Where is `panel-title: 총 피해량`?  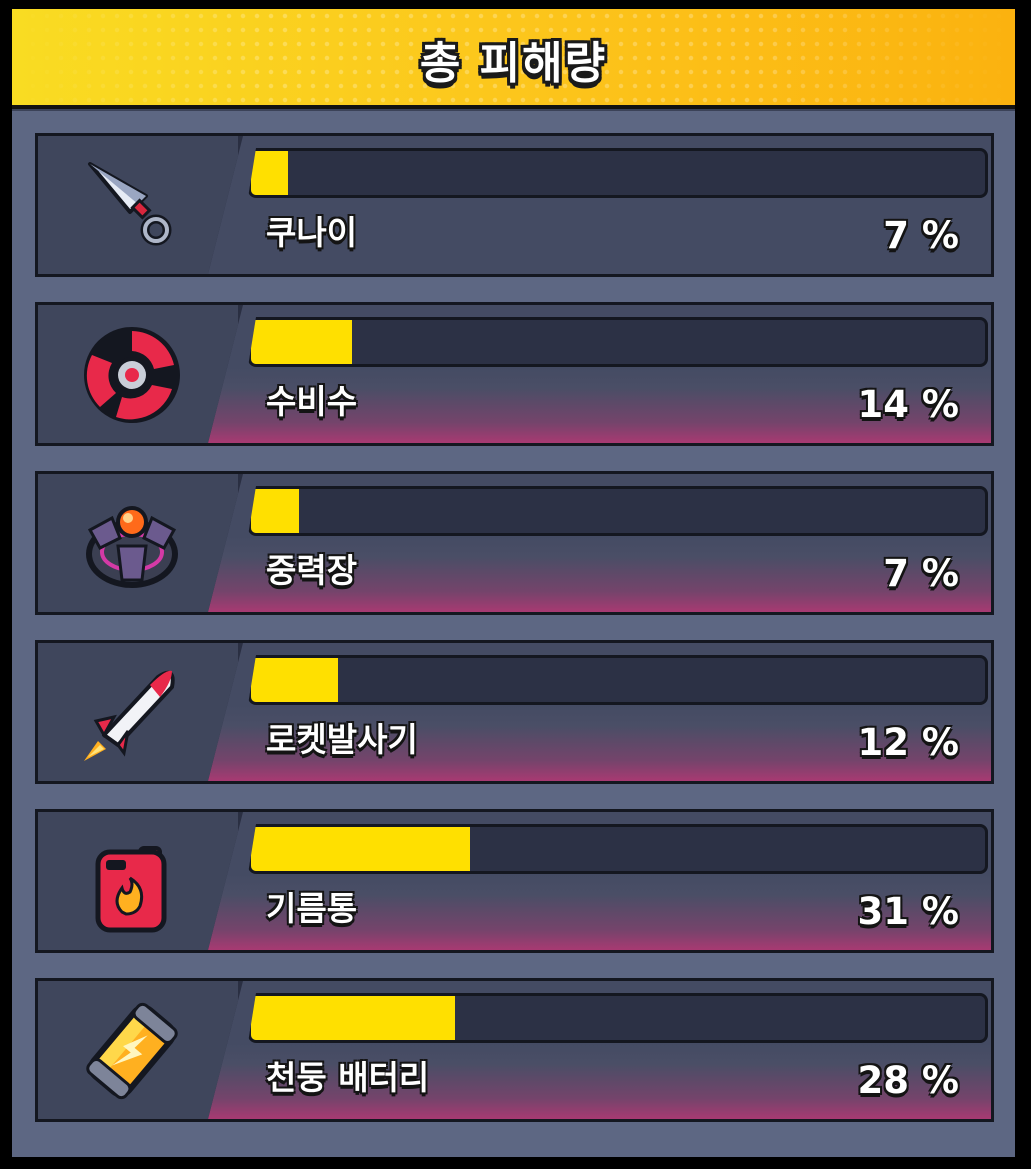
panel-title: 총 피해량 is located at coordinates (513, 63).